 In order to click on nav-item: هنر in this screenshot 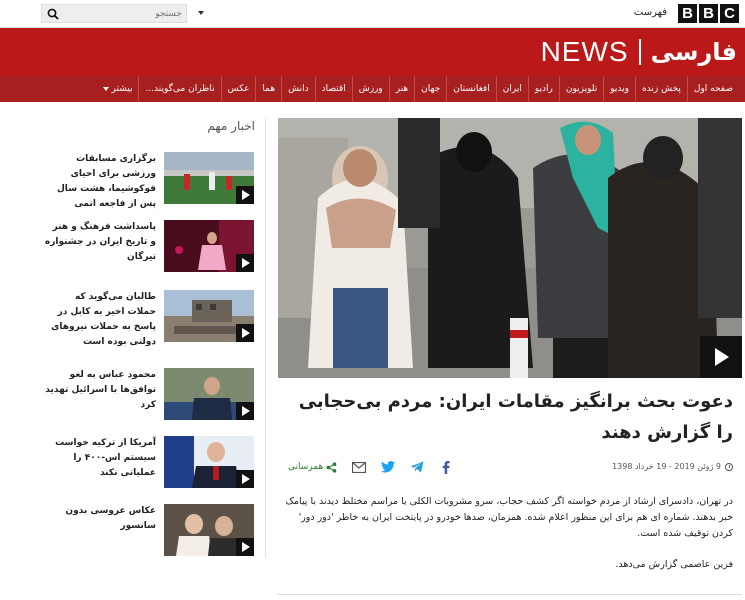, I will do `click(401, 89)`.